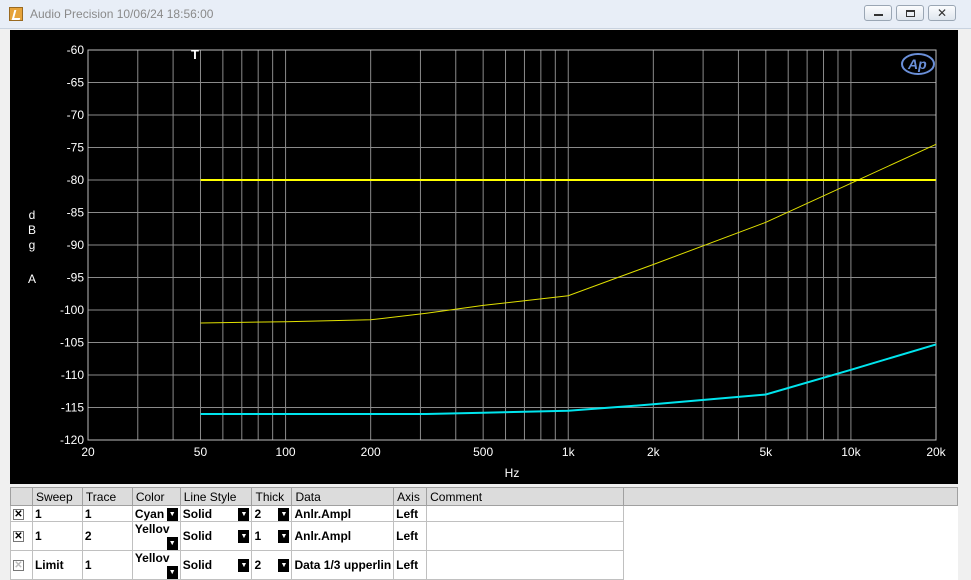  Describe the element at coordinates (195, 54) in the screenshot. I see `cursor-marker: T` at that location.